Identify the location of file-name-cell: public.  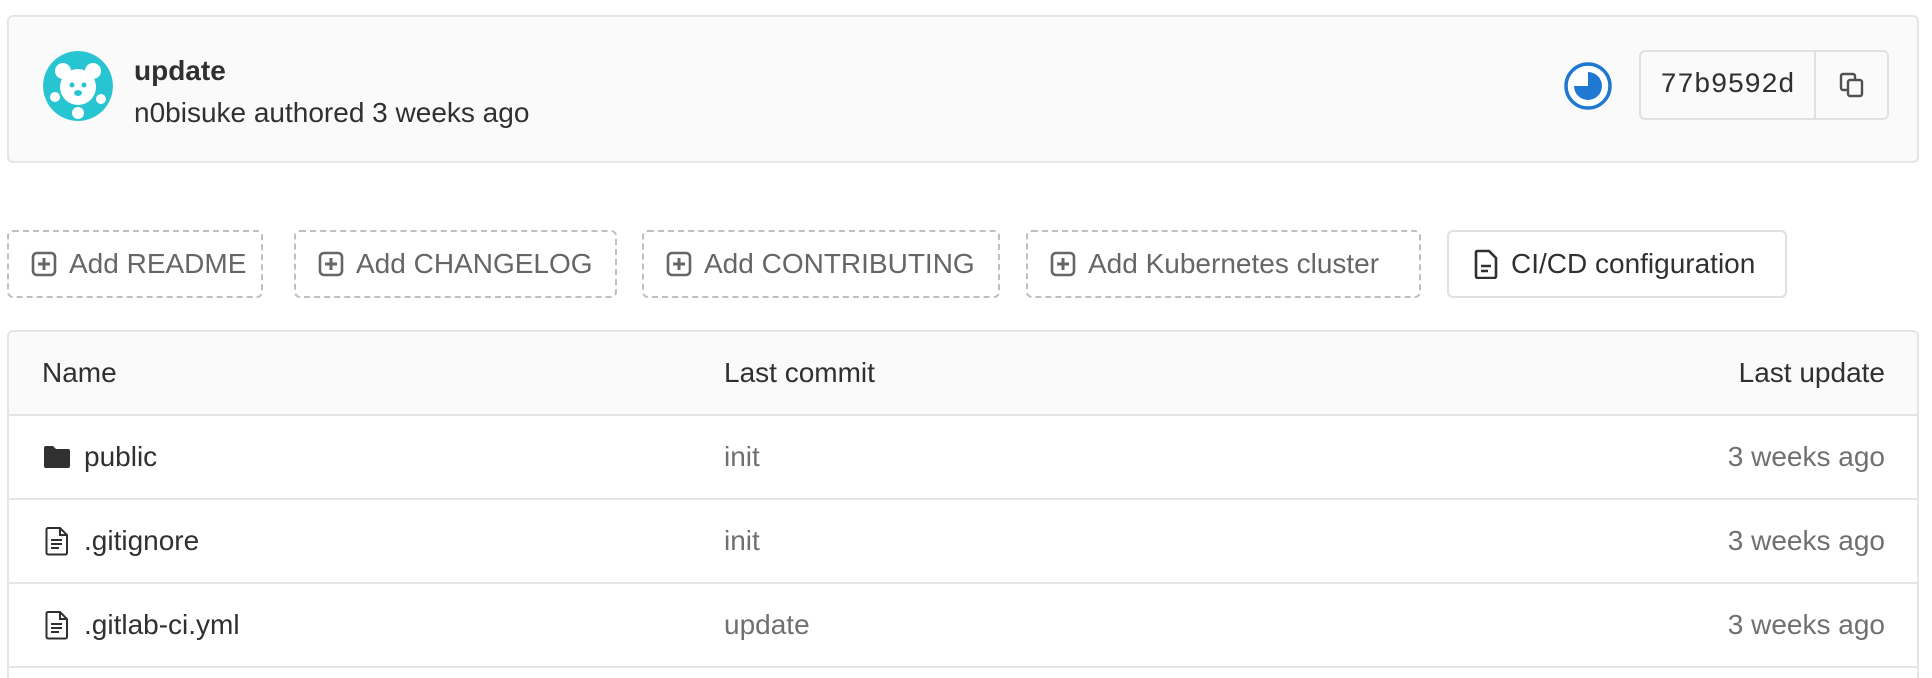
(99, 457).